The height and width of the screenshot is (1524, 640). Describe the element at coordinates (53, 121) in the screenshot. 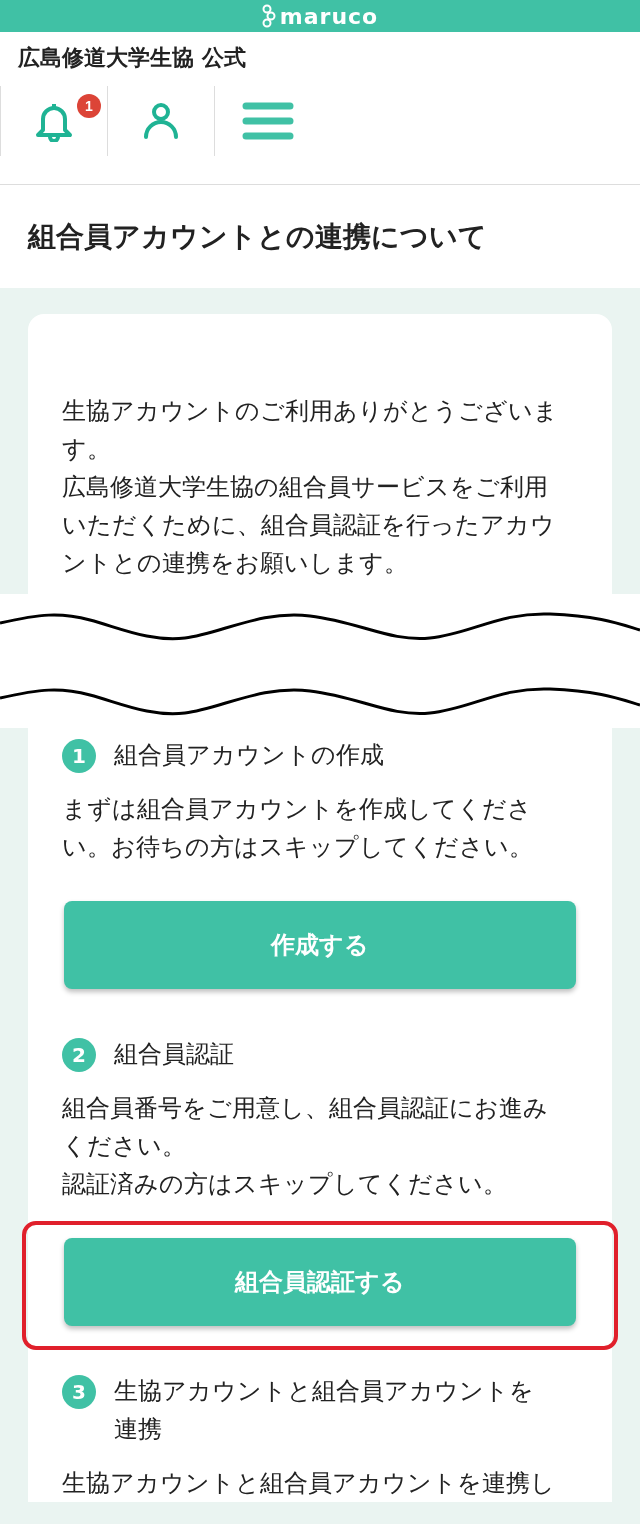

I see `notifications-button: 1` at that location.